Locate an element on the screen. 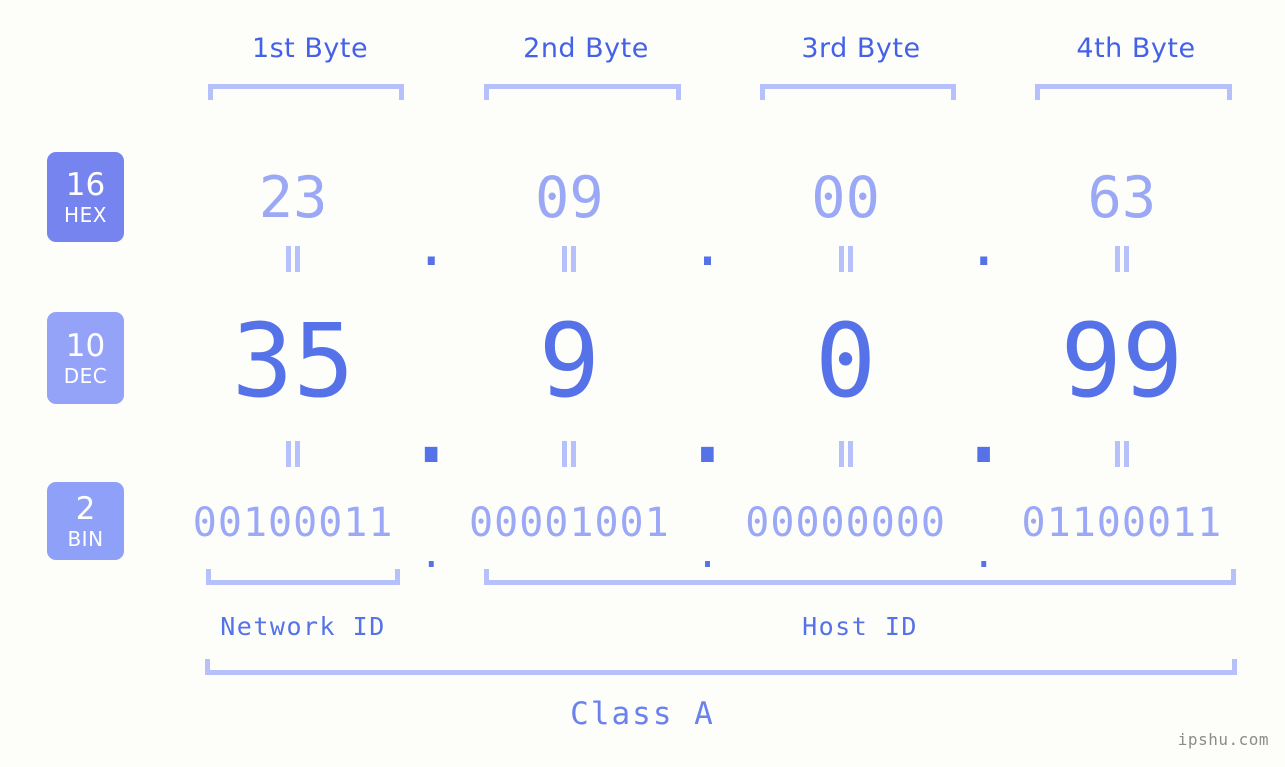  radix-badge-dec: 10 DEC is located at coordinates (85, 358).